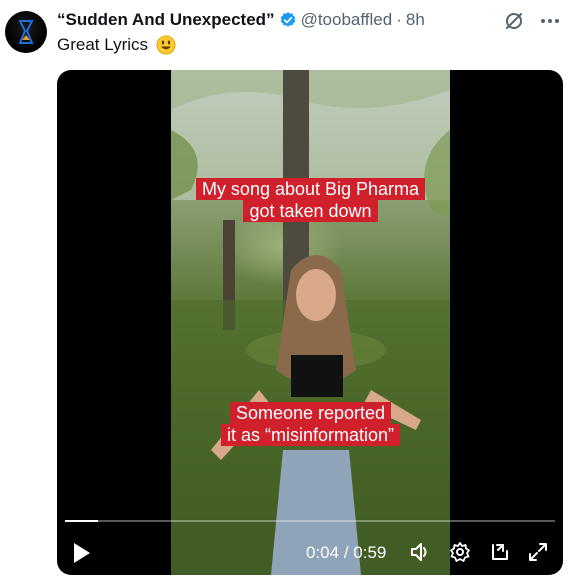  I want to click on caption-bottom: Someone reported it as “misinformation”, so click(310, 424).